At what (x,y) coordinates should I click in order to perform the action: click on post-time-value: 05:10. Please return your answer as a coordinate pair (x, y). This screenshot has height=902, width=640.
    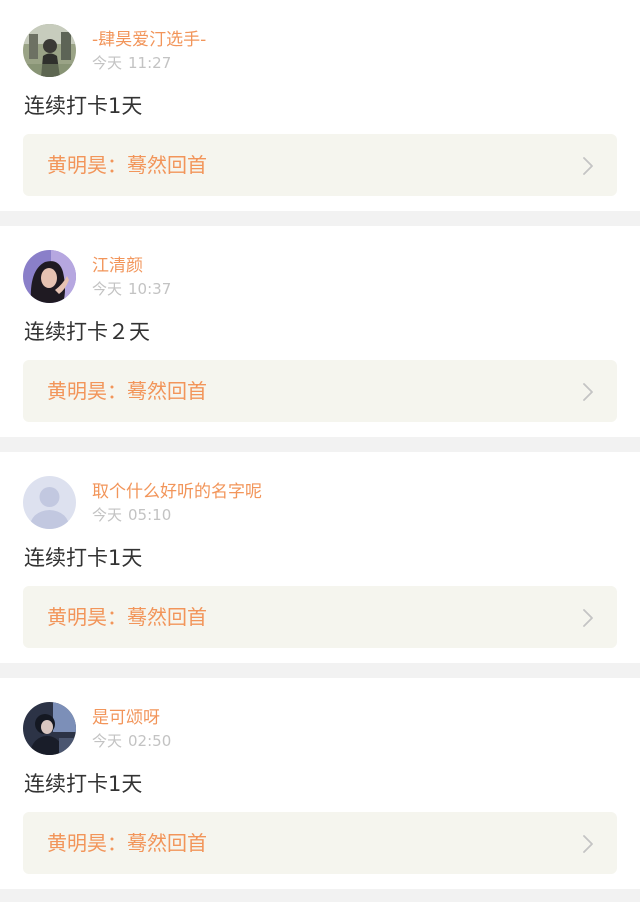
    Looking at the image, I should click on (150, 515).